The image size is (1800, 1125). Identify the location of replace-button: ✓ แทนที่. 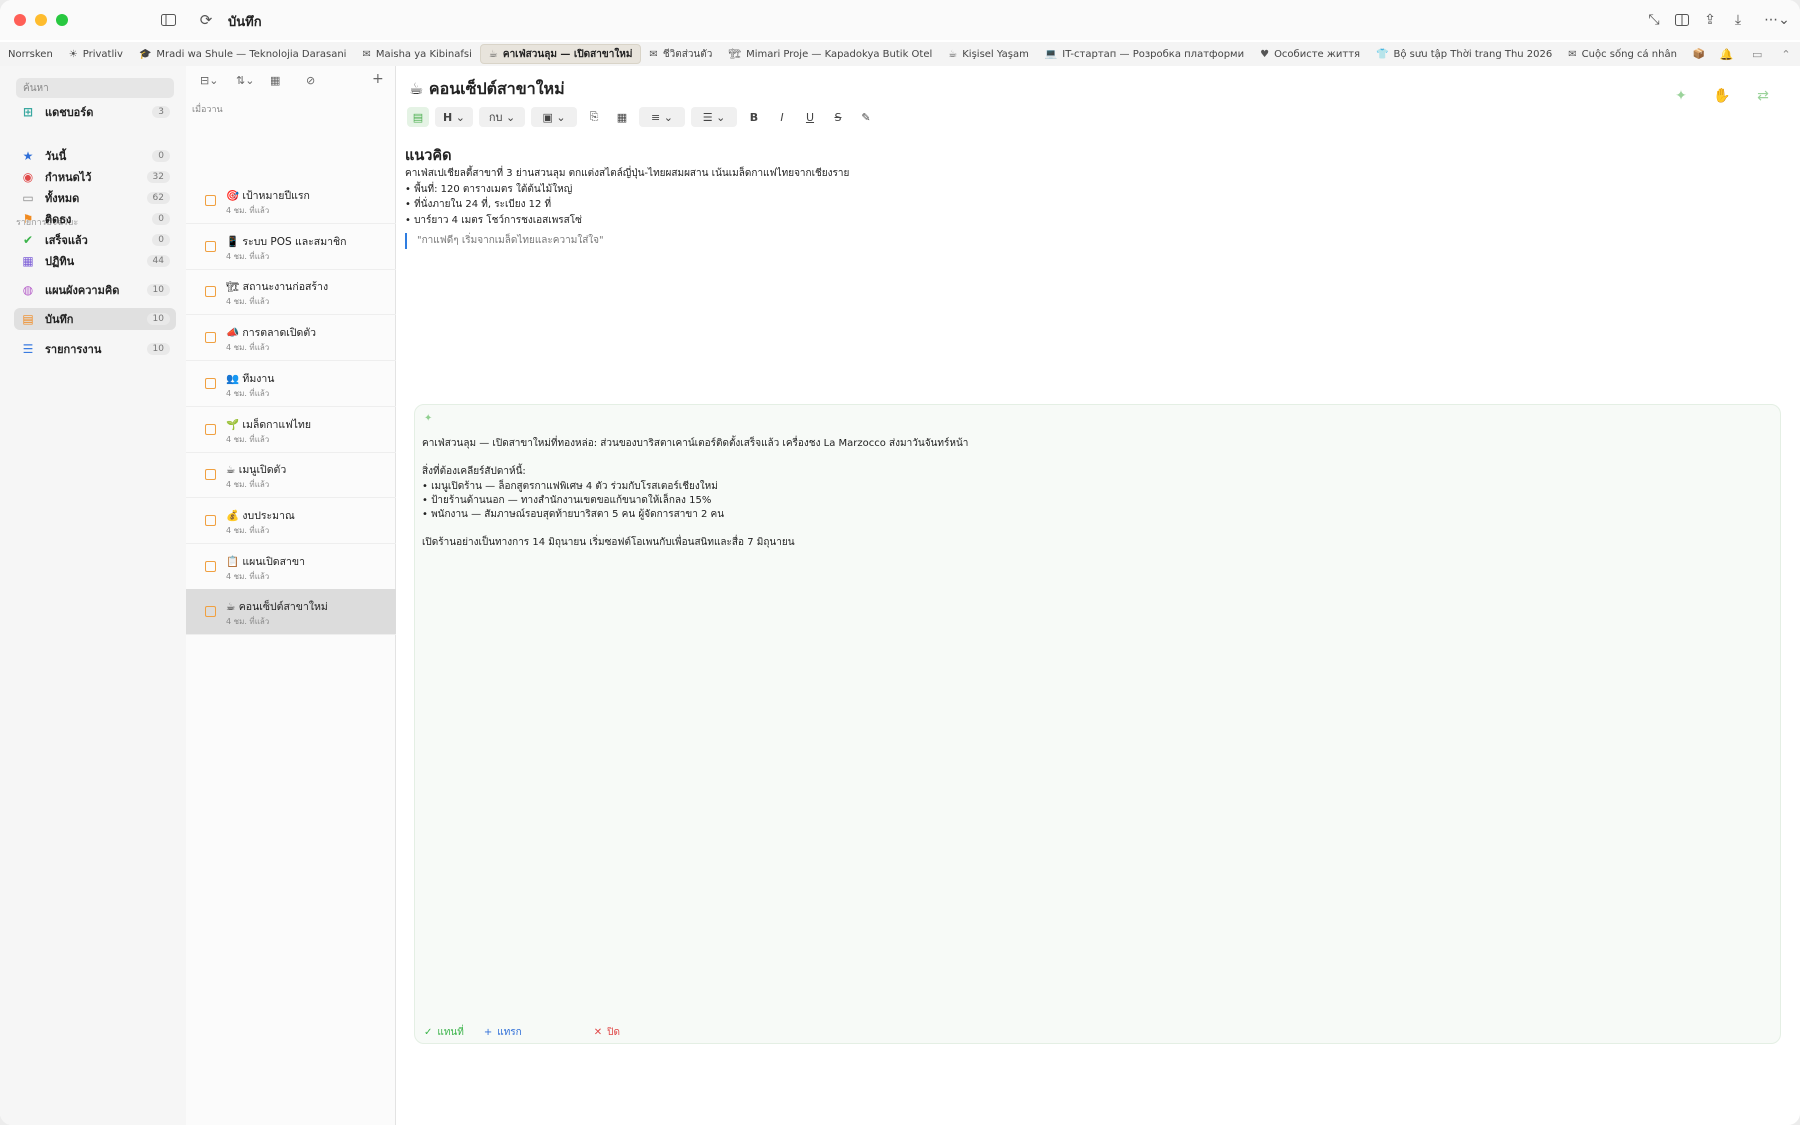
(444, 1032).